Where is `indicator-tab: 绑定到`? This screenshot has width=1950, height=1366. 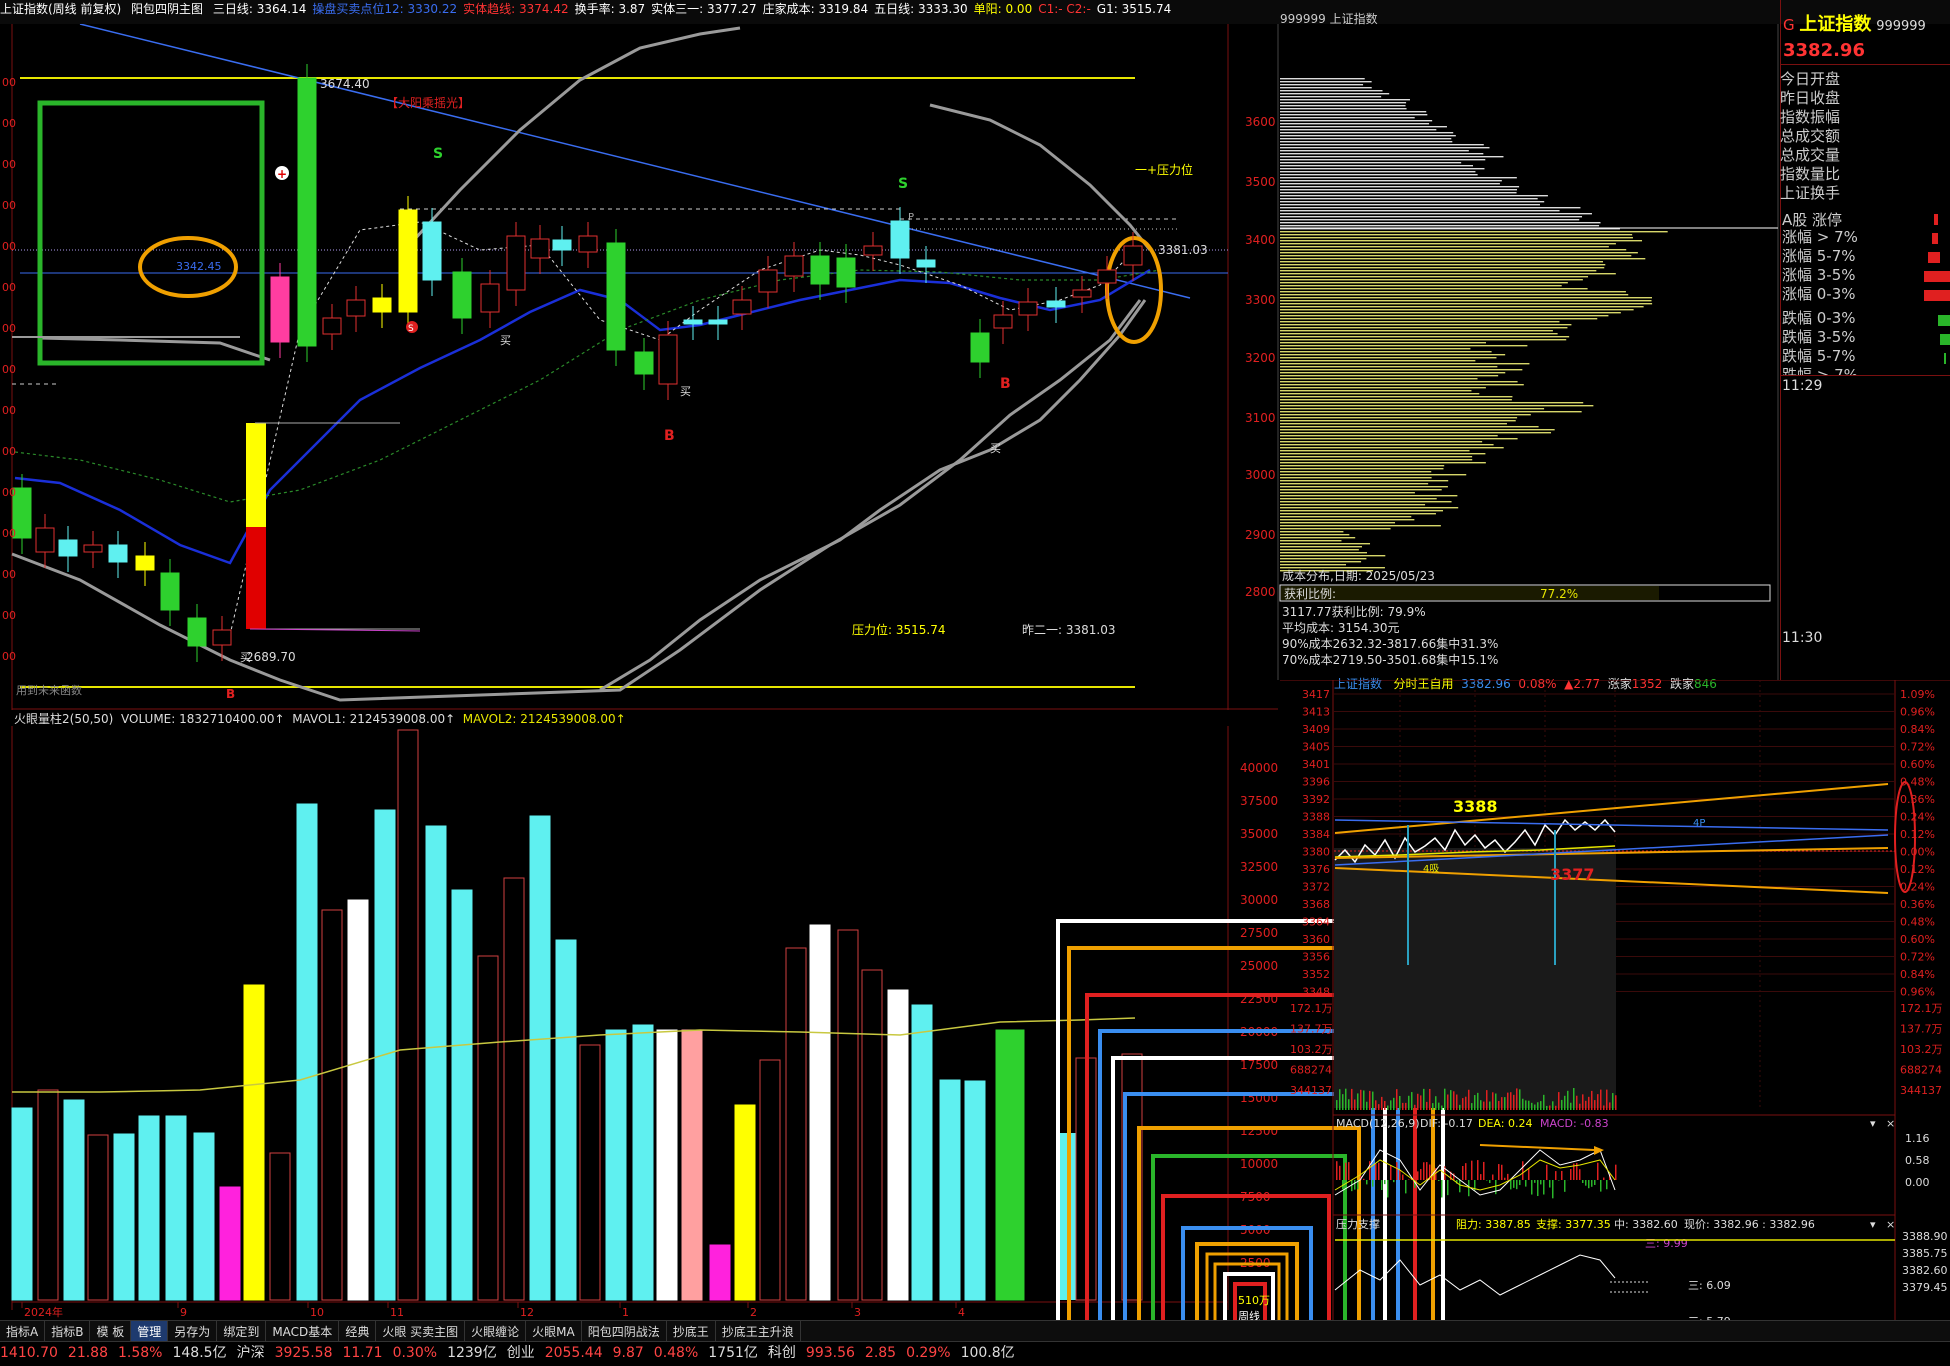
indicator-tab: 绑定到 is located at coordinates (241, 1331).